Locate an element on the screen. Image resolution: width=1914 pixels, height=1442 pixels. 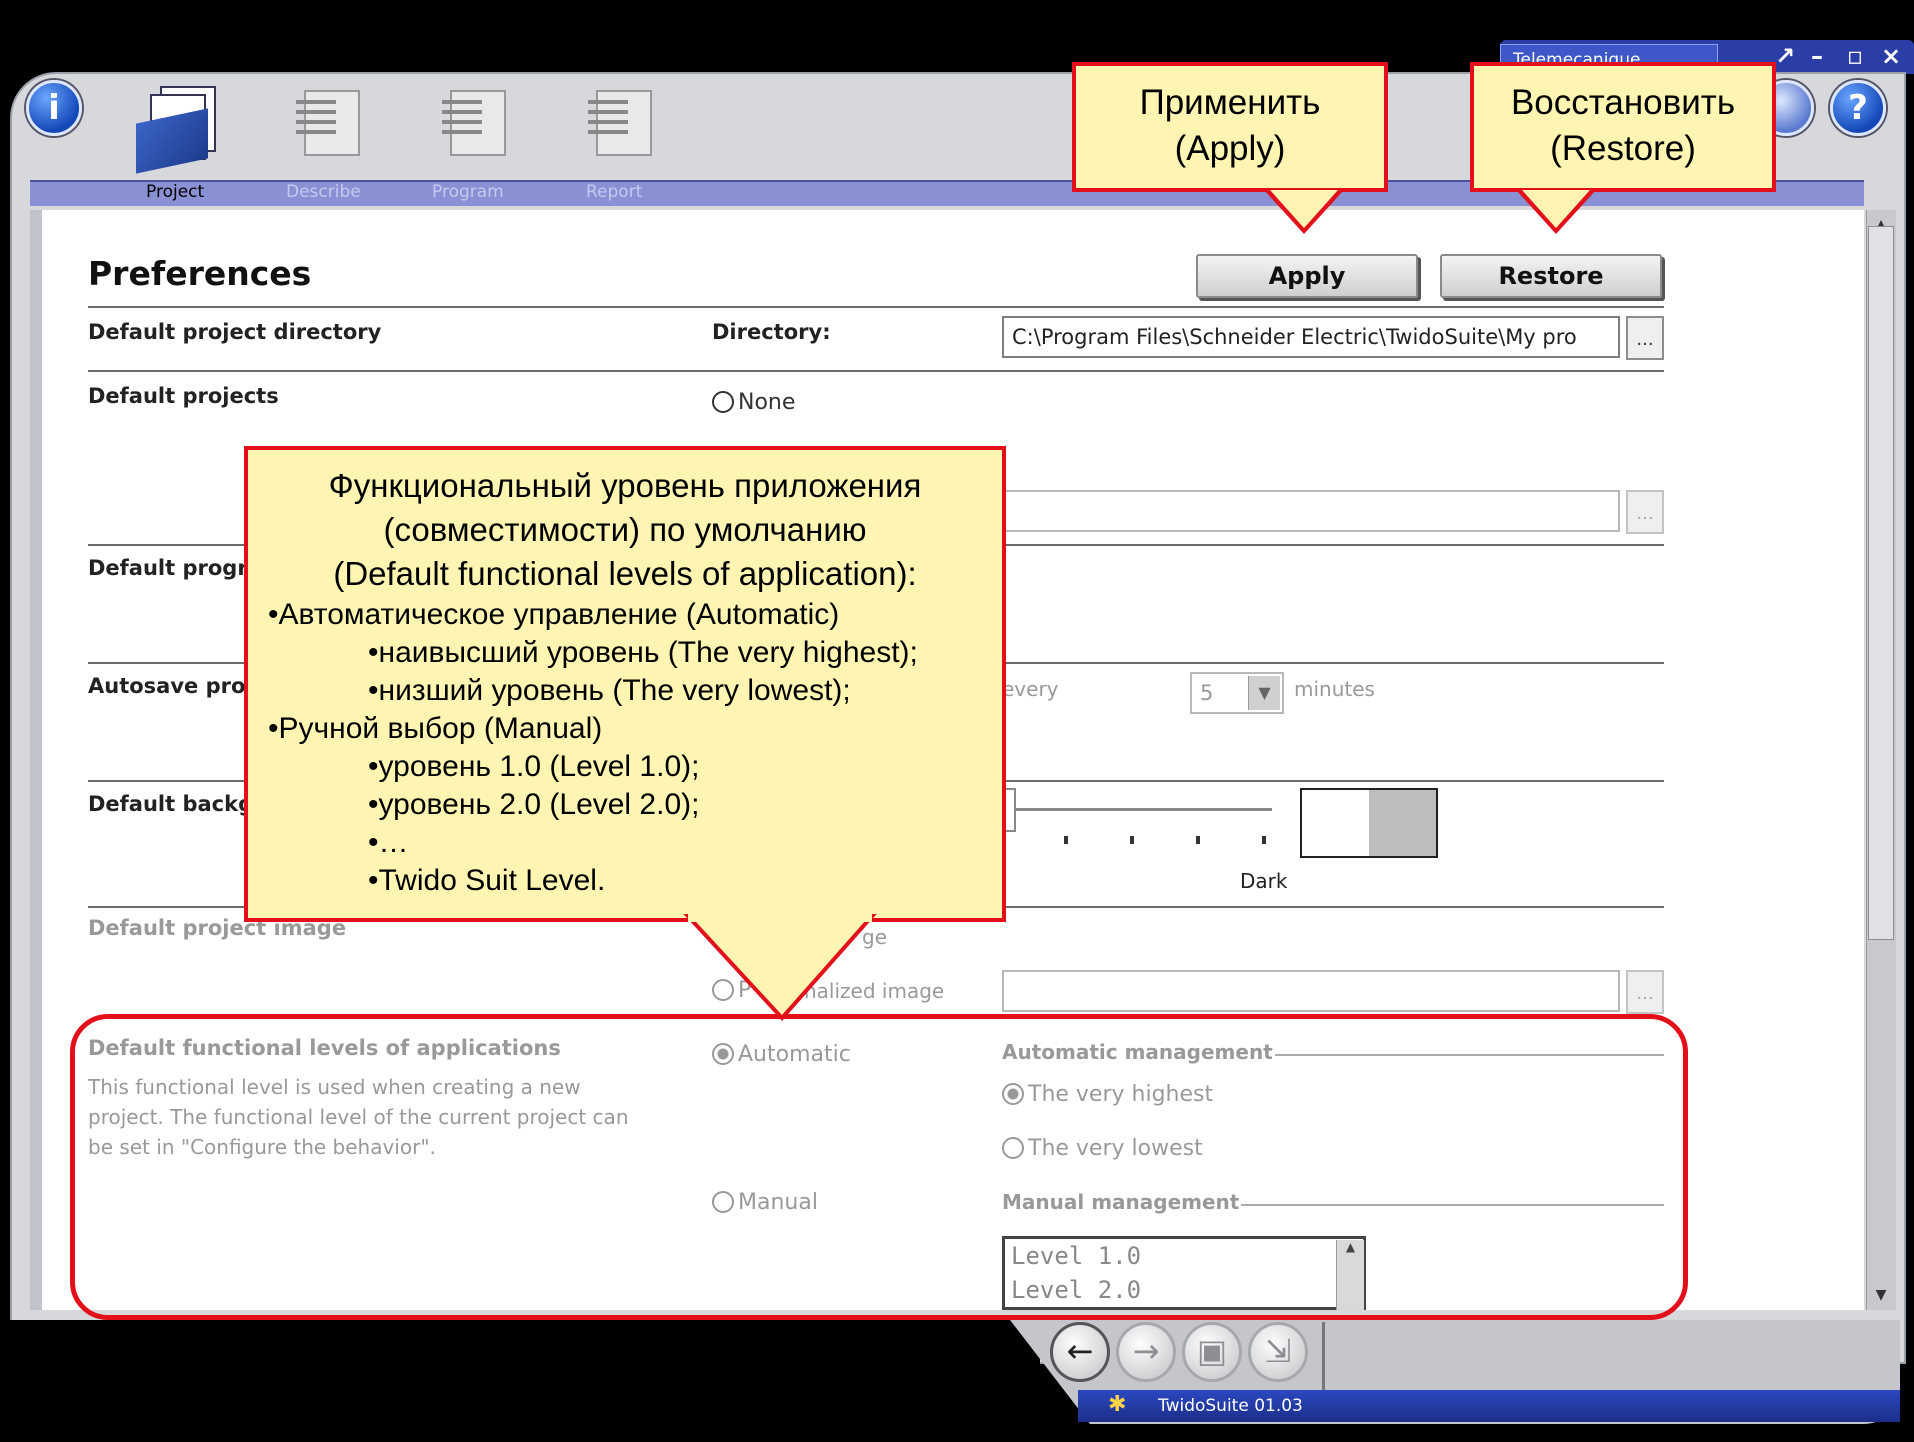
row-label-default-program: Default progr is located at coordinates (168, 568).